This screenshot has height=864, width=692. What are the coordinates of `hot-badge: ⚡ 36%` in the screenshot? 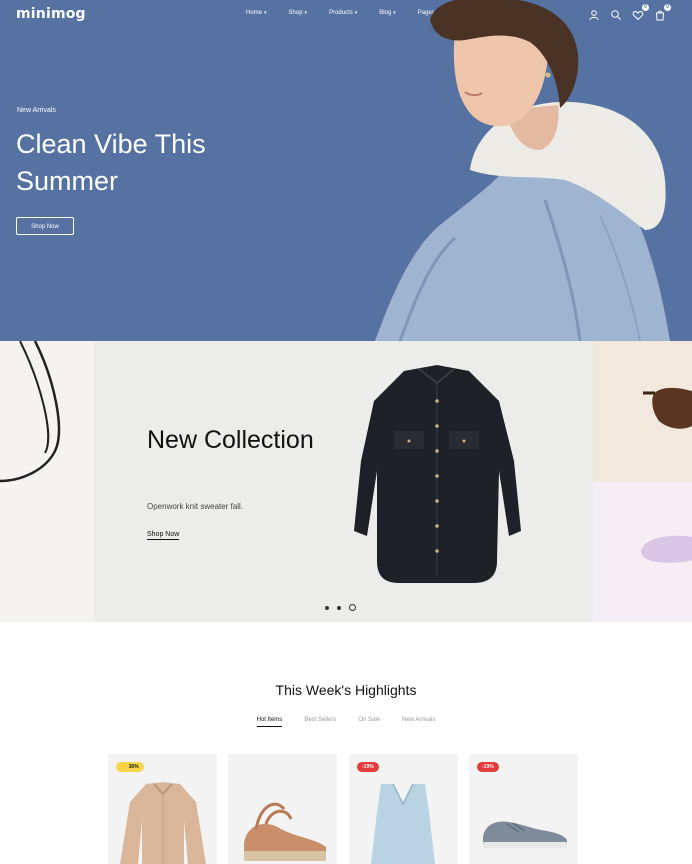 It's located at (130, 767).